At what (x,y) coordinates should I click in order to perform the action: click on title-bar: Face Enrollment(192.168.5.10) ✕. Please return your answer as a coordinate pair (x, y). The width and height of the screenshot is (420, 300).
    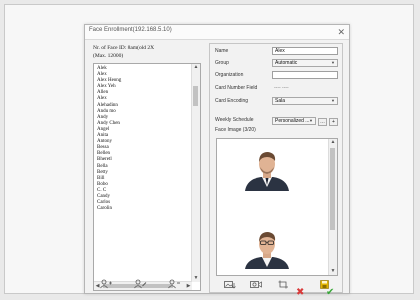
    Looking at the image, I should click on (217, 32).